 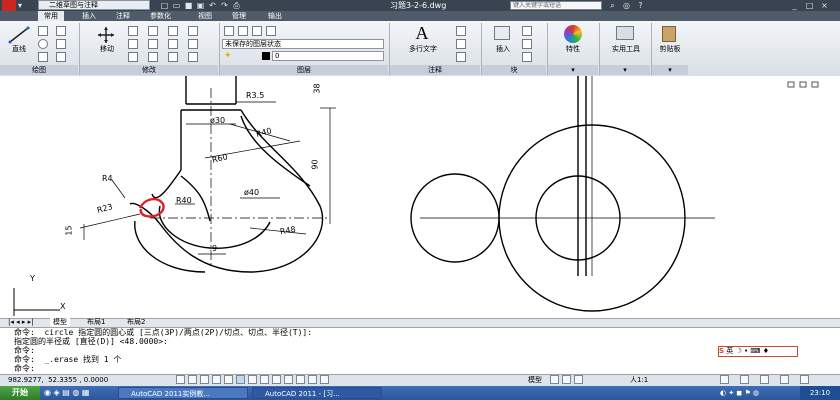 I want to click on stretch-icon, so click(x=133, y=57).